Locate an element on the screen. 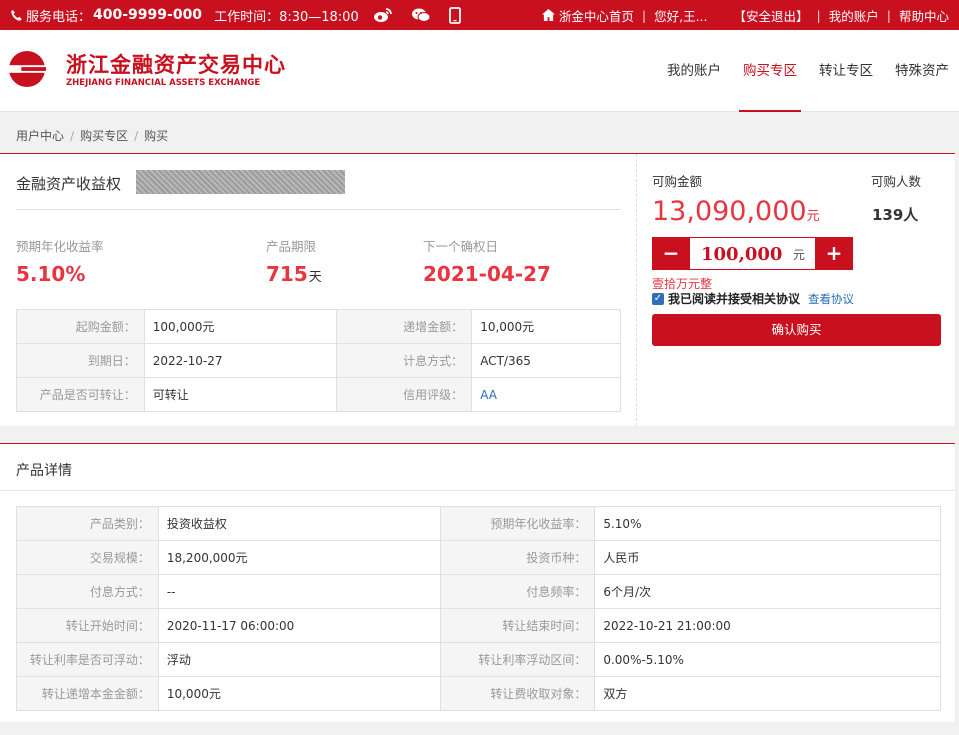 The width and height of the screenshot is (959, 735). wechat-icon is located at coordinates (421, 15).